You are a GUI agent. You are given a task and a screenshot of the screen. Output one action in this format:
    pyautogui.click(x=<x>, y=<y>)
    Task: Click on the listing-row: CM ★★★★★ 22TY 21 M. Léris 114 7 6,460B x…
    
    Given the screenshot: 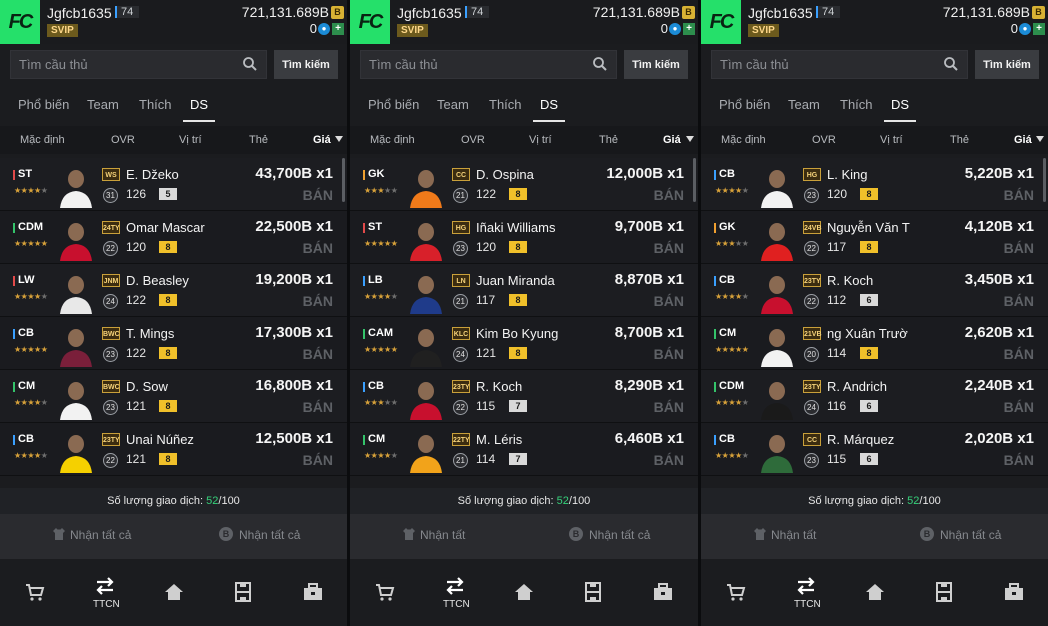 What is the action you would take?
    pyautogui.click(x=524, y=449)
    